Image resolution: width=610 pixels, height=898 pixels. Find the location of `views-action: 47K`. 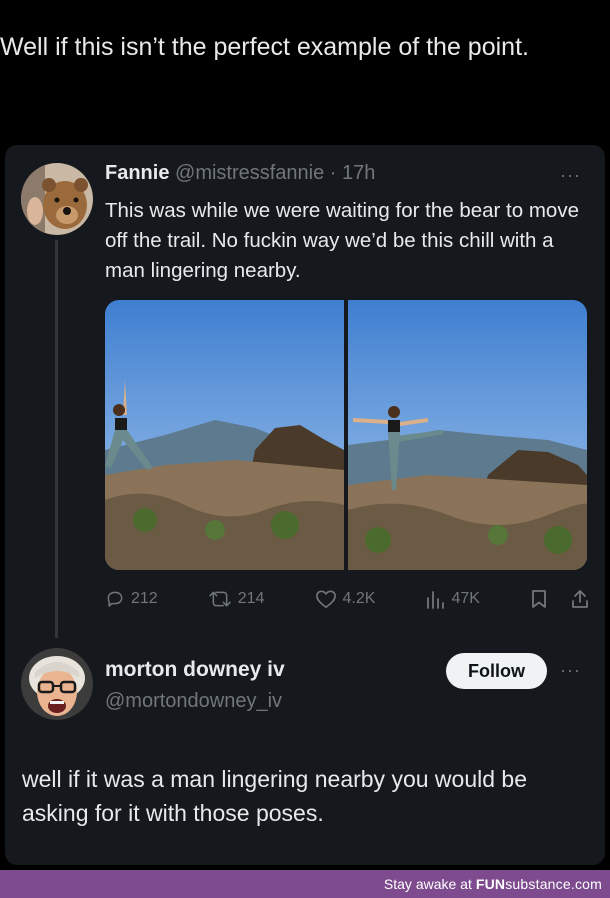

views-action: 47K is located at coordinates (452, 599).